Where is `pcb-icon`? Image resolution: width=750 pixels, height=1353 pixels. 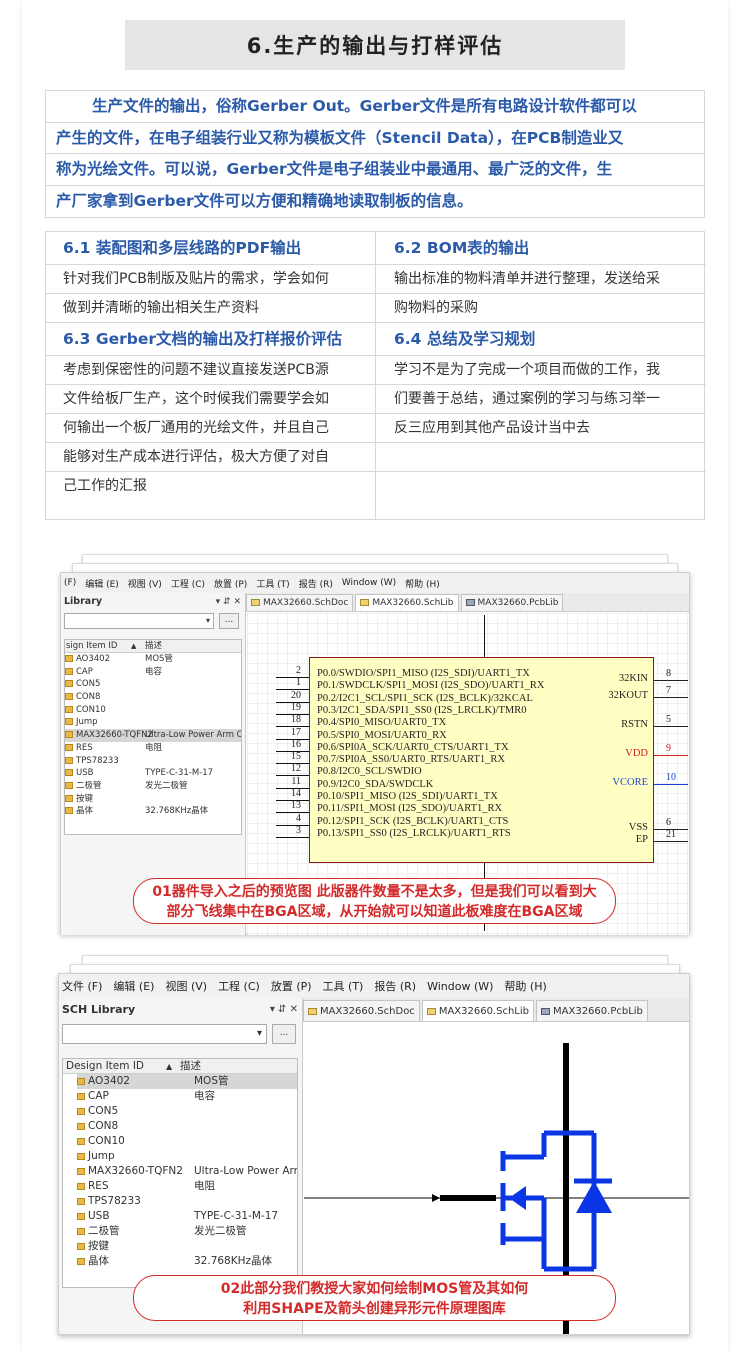 pcb-icon is located at coordinates (470, 602).